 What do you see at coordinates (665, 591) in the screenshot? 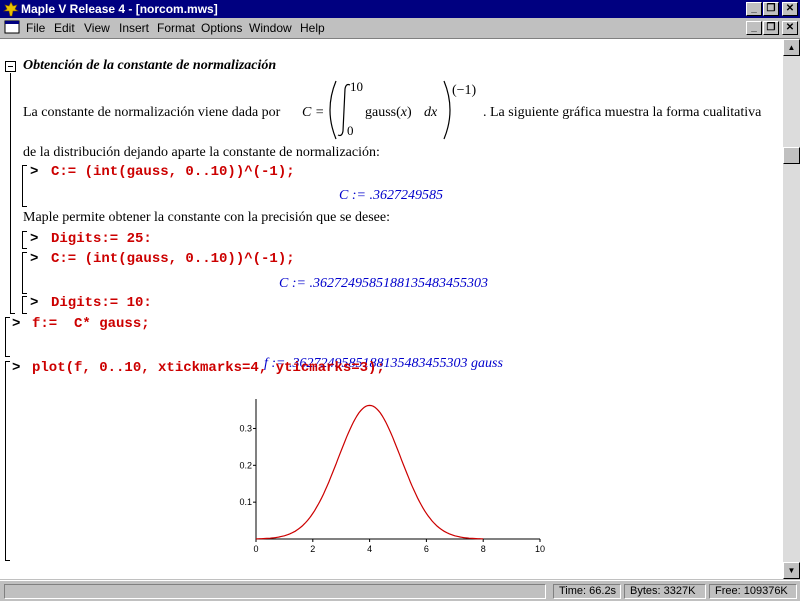
I see `status-bytes: Bytes: 3327K` at bounding box center [665, 591].